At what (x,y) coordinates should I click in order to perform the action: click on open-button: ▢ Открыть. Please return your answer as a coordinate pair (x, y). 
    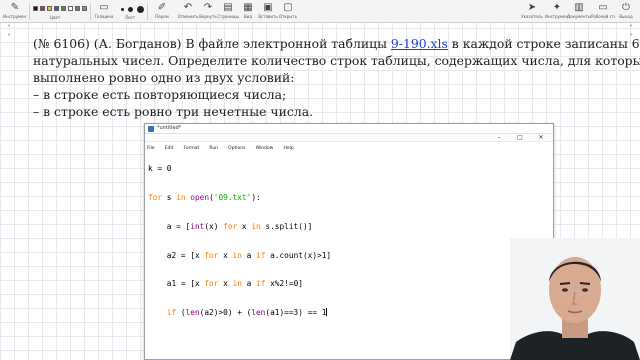
    Looking at the image, I should click on (288, 12).